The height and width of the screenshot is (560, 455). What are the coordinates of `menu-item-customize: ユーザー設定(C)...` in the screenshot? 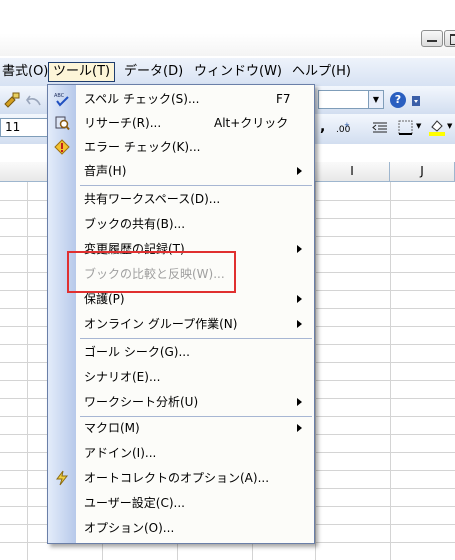 It's located at (181, 503).